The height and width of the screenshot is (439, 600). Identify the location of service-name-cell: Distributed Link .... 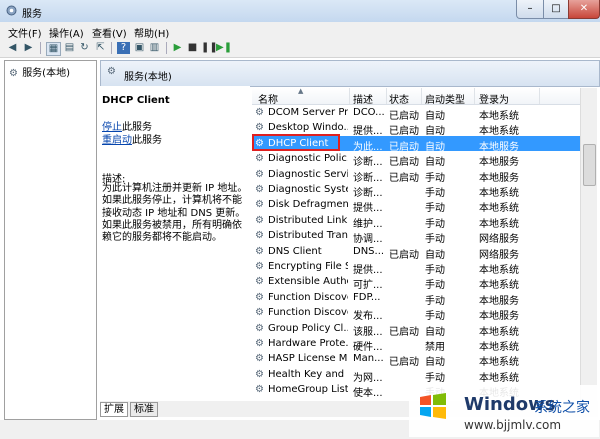
(308, 220).